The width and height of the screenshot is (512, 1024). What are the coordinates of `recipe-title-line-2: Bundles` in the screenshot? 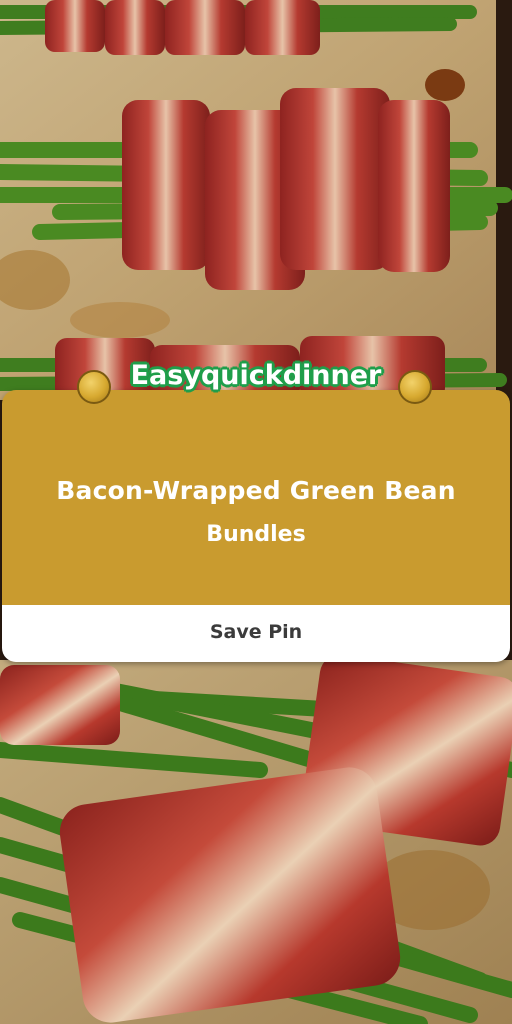 It's located at (256, 534).